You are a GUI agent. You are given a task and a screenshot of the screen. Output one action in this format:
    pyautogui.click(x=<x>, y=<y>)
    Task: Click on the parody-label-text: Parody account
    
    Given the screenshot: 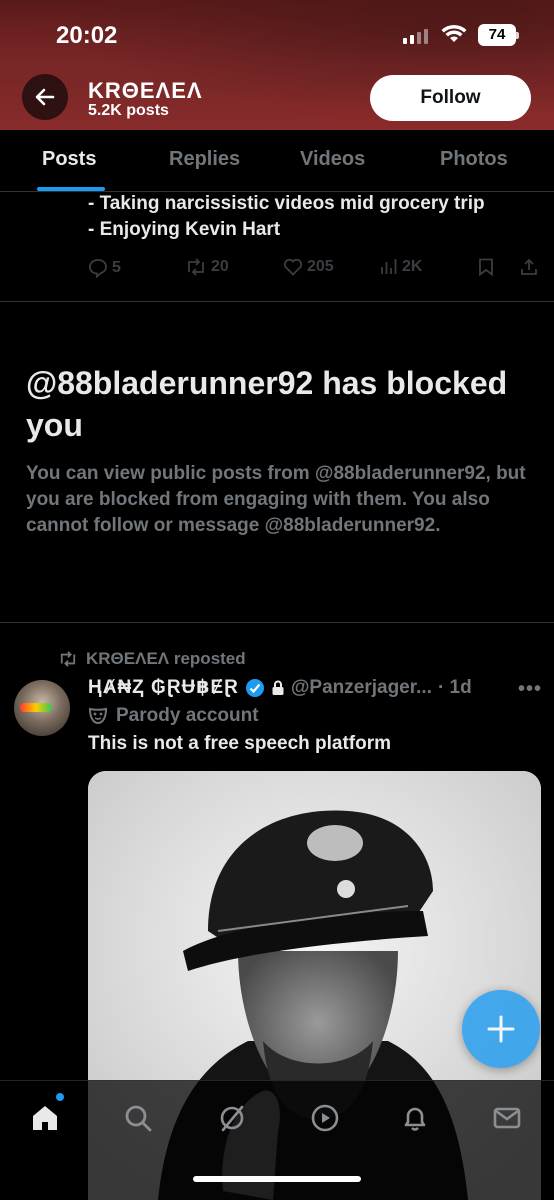 What is the action you would take?
    pyautogui.click(x=187, y=715)
    